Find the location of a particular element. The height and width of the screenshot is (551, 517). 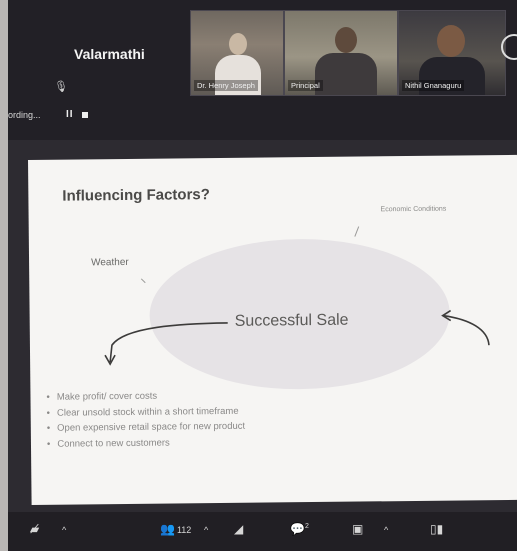

chat-icon: 💬 is located at coordinates (297, 529).